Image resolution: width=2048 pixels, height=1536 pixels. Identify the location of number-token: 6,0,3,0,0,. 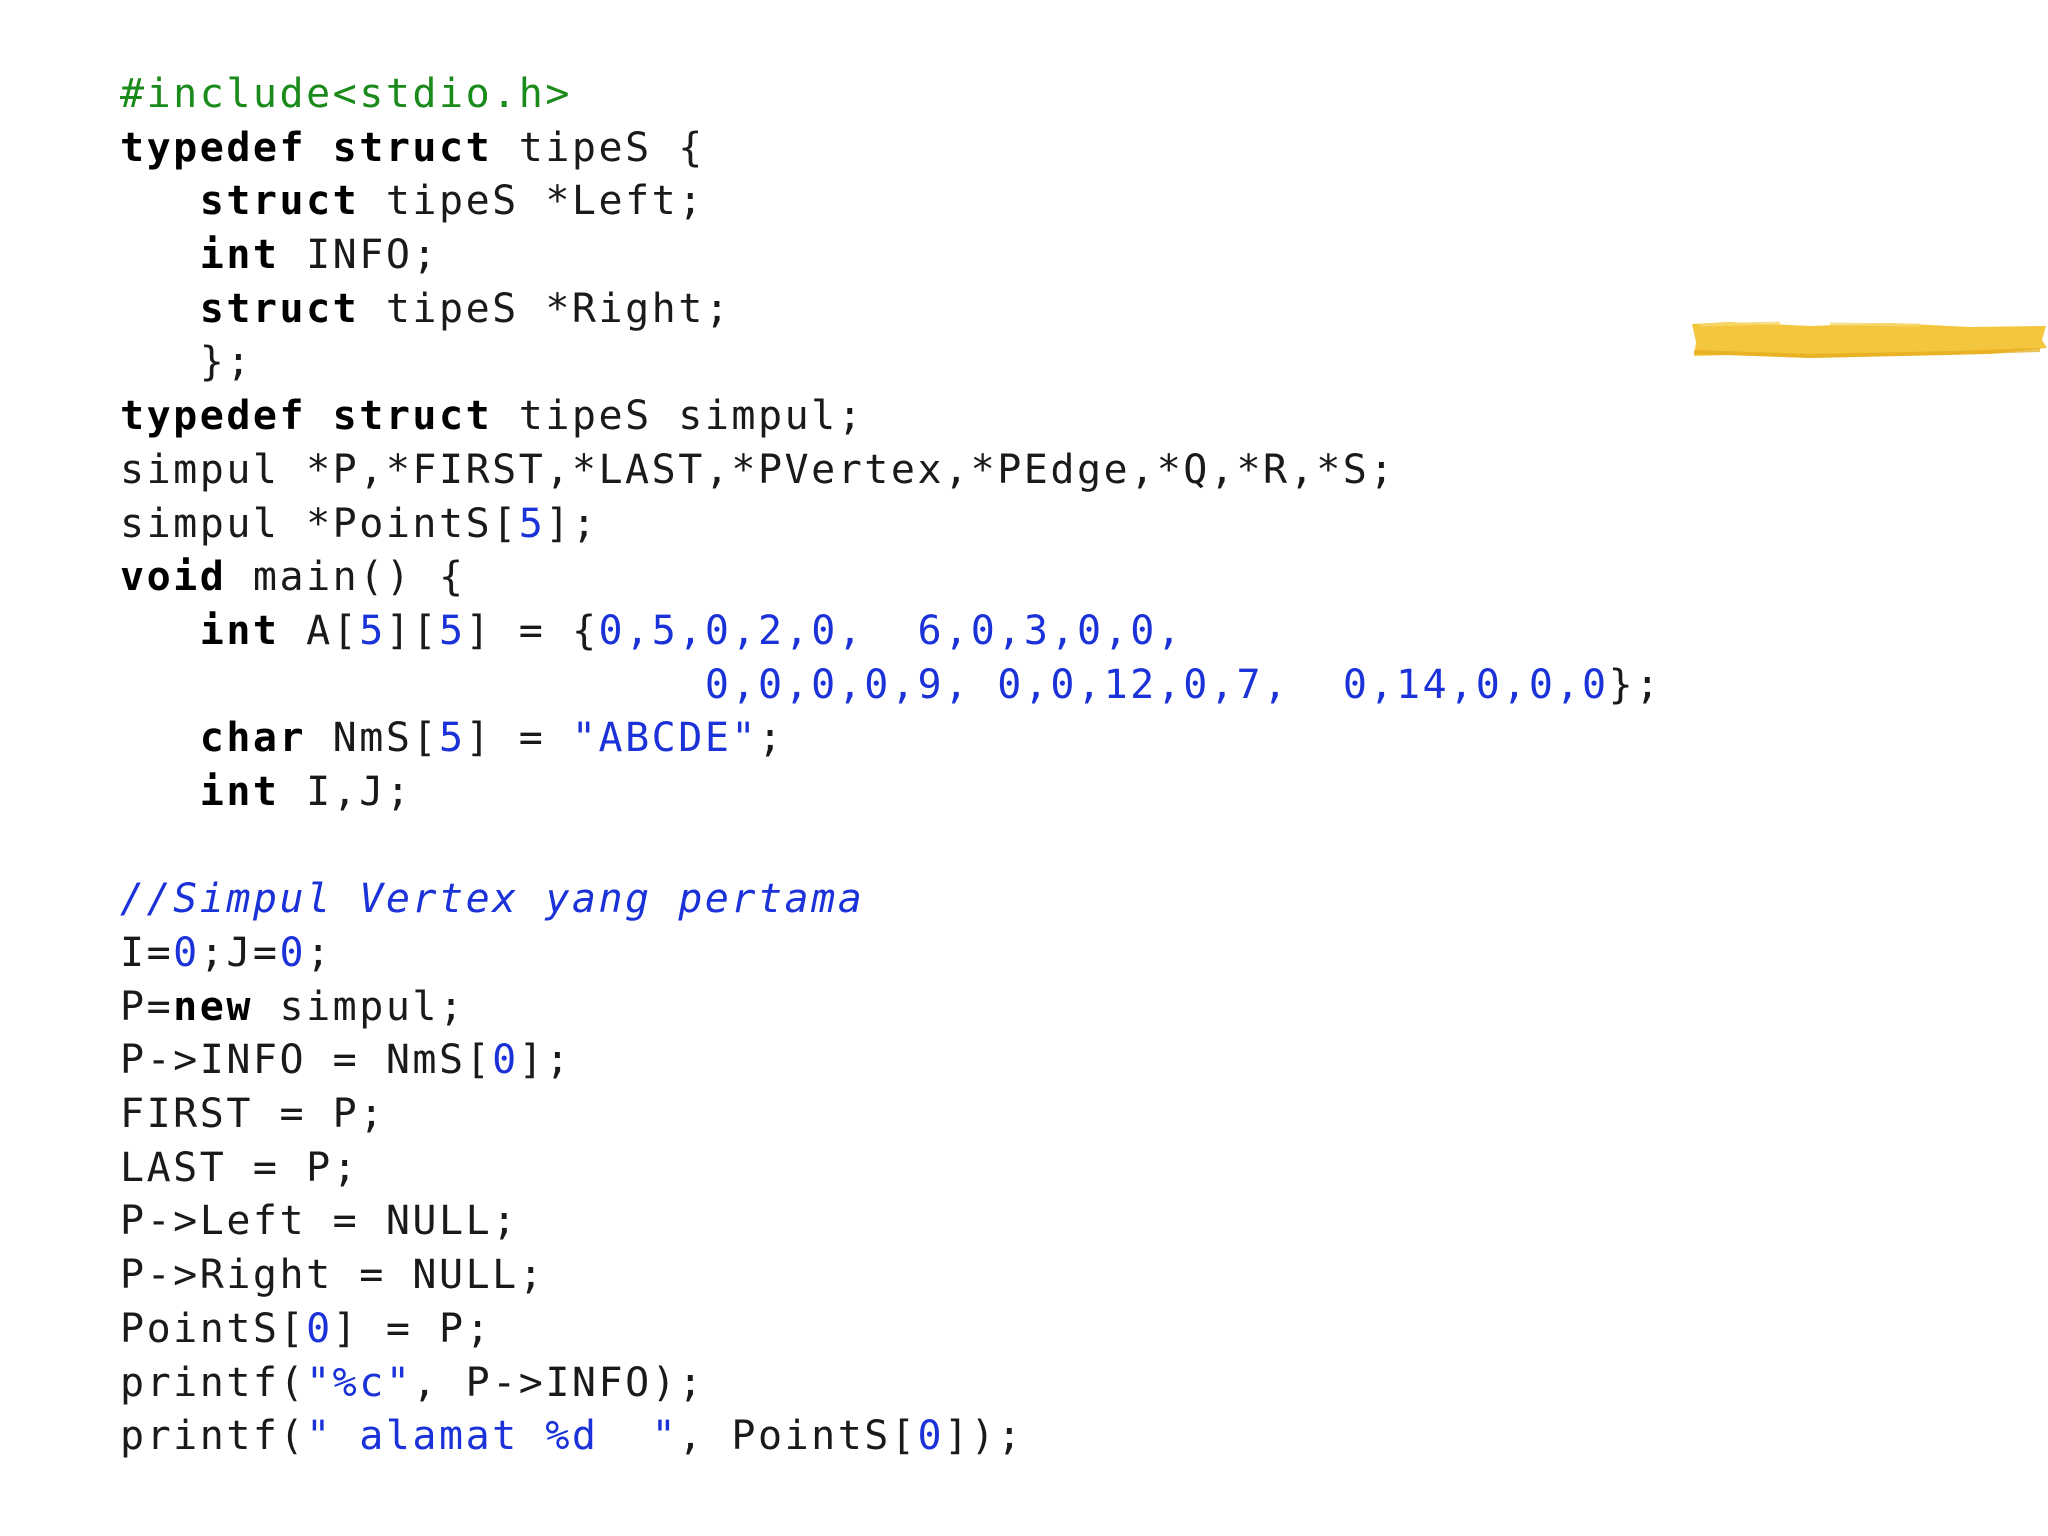
(1050, 630).